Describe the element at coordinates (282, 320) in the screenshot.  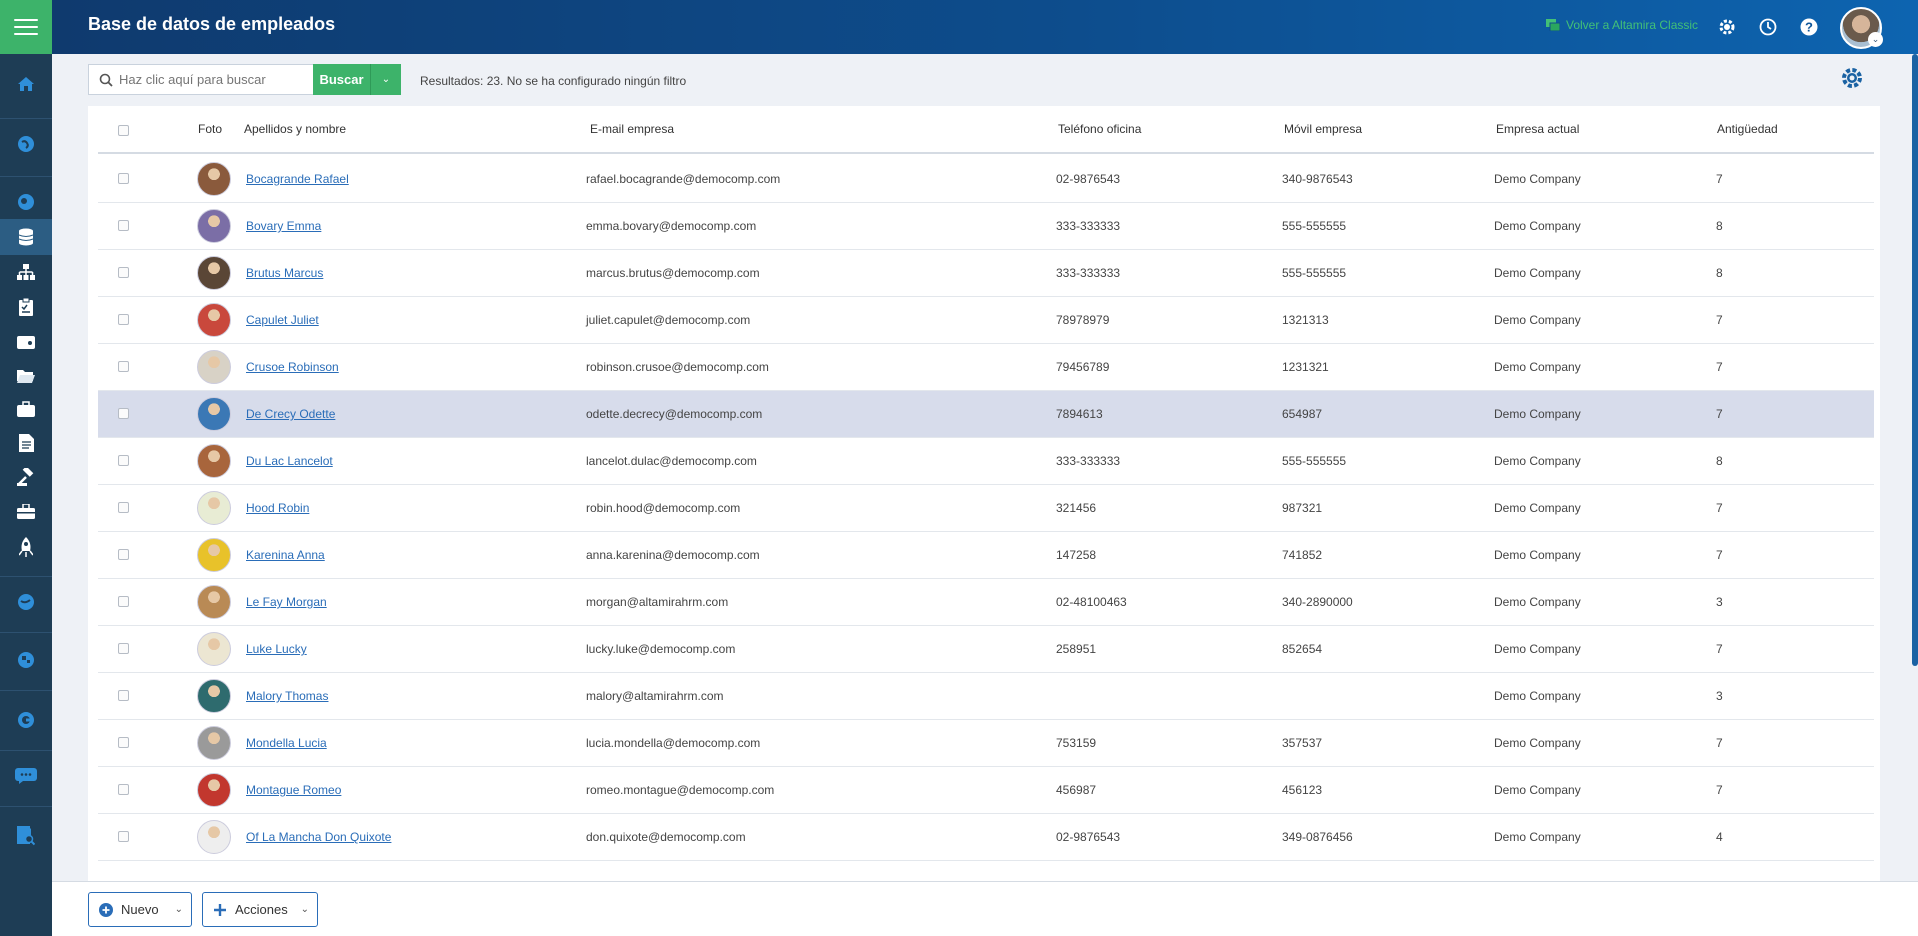
I see `employee-name-link: Capulet Juliet` at that location.